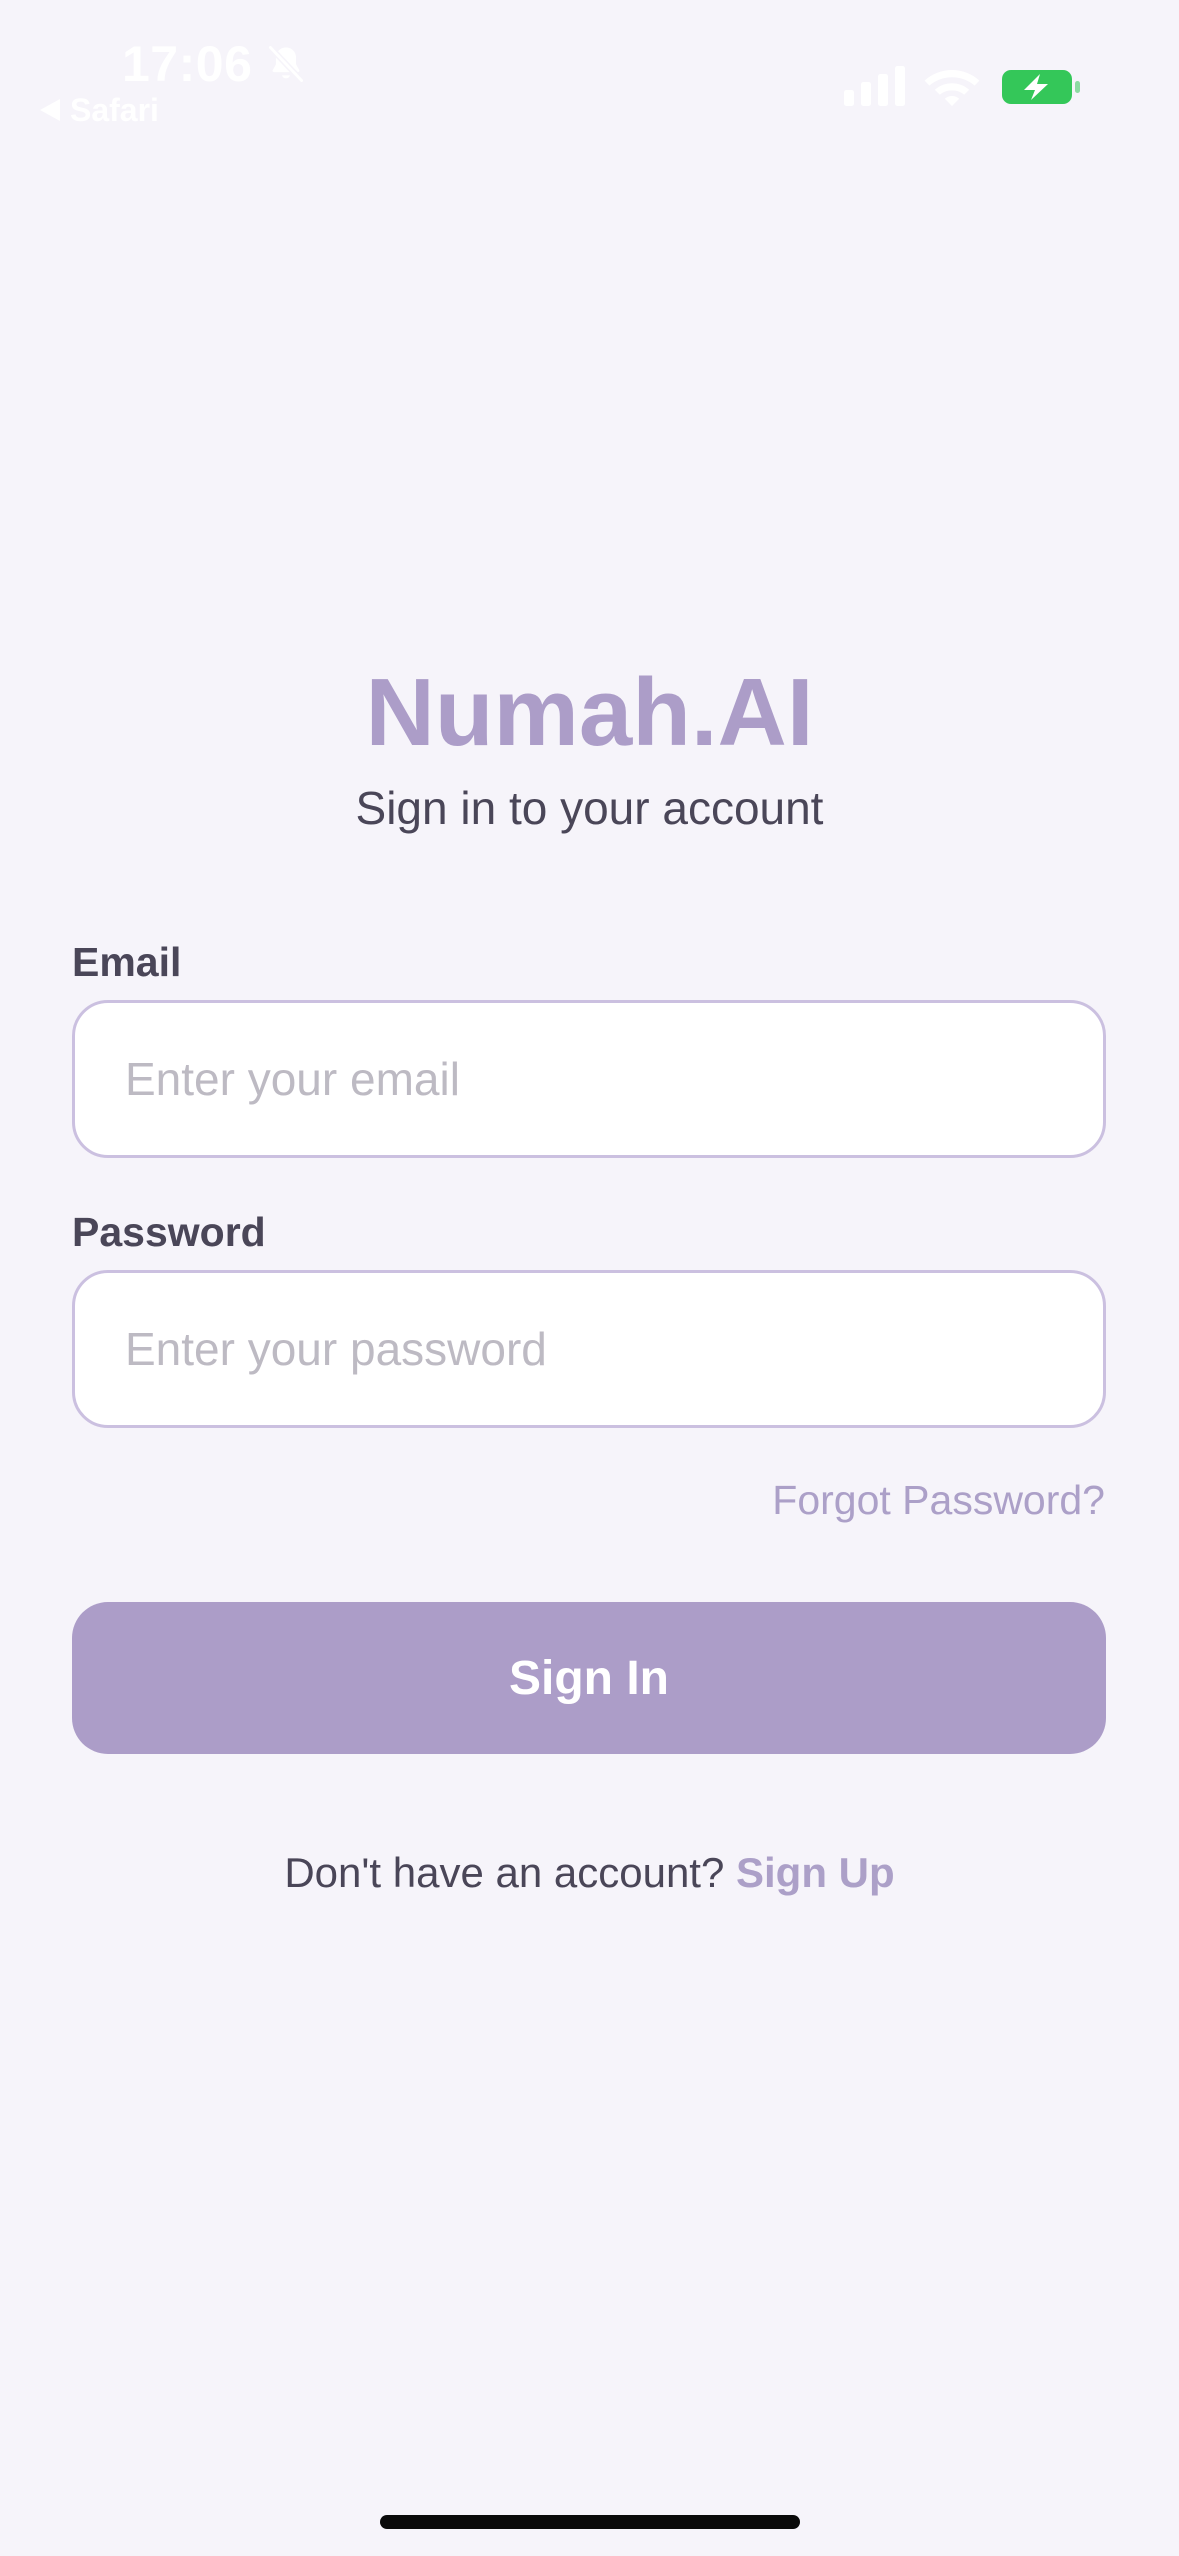  What do you see at coordinates (589, 1349) in the screenshot?
I see `password-input` at bounding box center [589, 1349].